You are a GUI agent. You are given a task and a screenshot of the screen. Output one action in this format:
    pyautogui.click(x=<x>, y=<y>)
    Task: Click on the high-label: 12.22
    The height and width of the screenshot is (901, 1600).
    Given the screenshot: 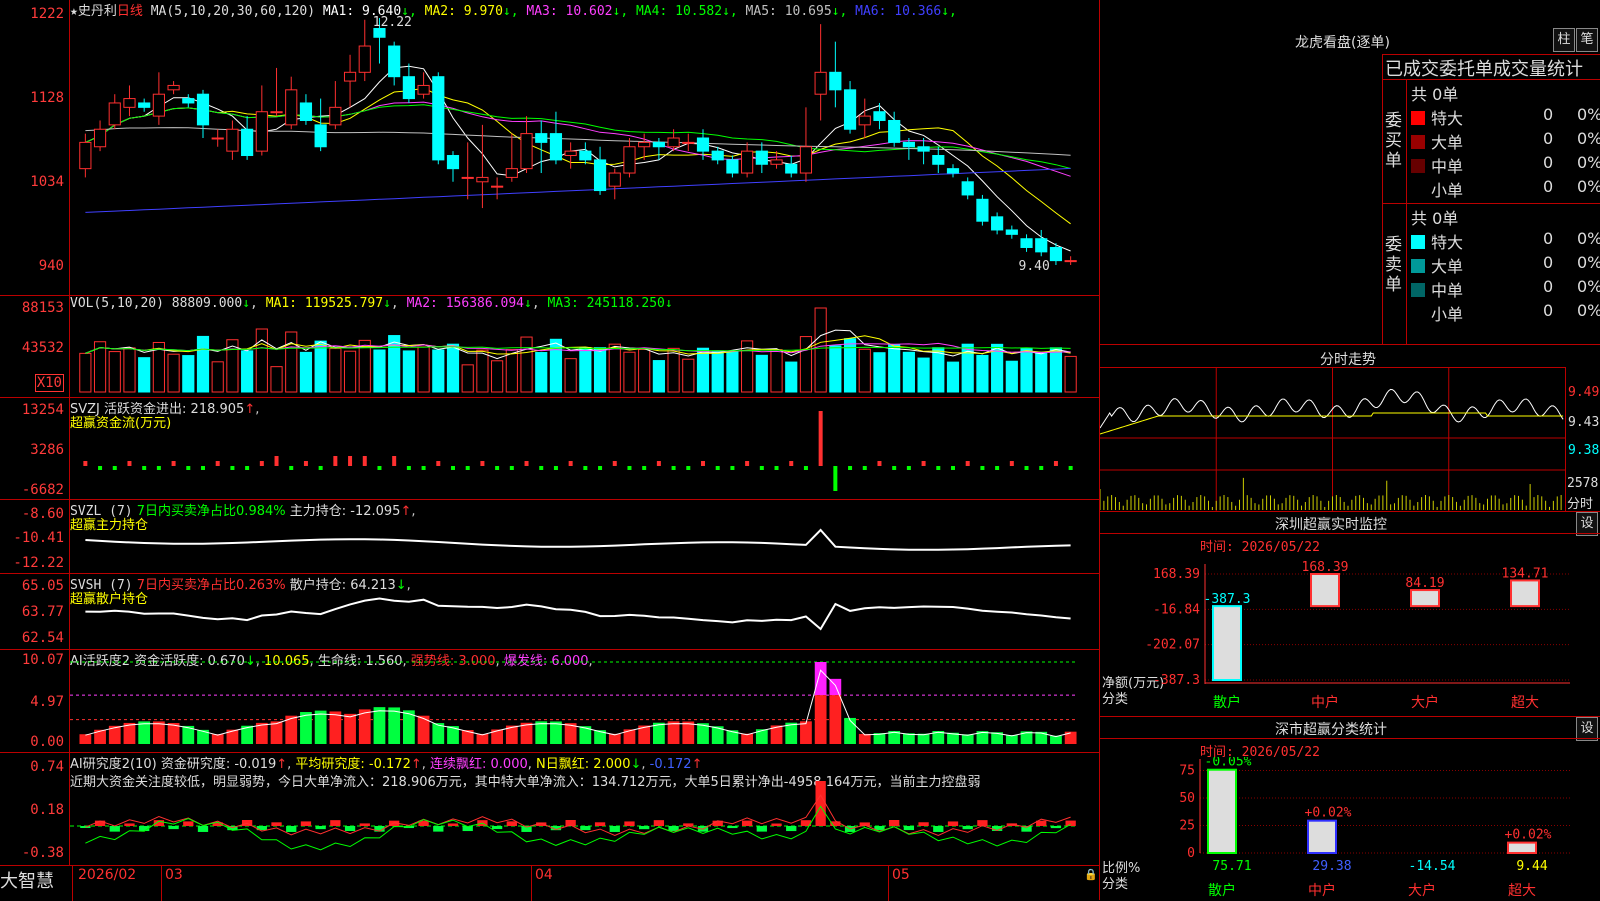 What is the action you would take?
    pyautogui.click(x=392, y=22)
    